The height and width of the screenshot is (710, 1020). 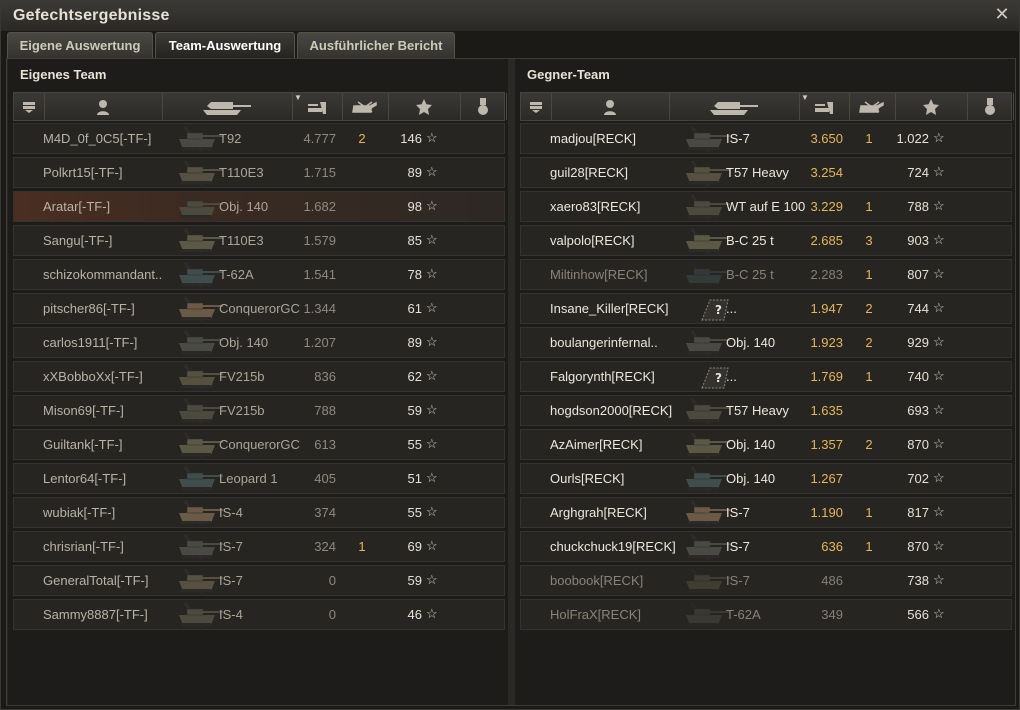 I want to click on player-row: Falgorynth[RECK]?... 1.769 1 740 ☆, so click(x=766, y=376).